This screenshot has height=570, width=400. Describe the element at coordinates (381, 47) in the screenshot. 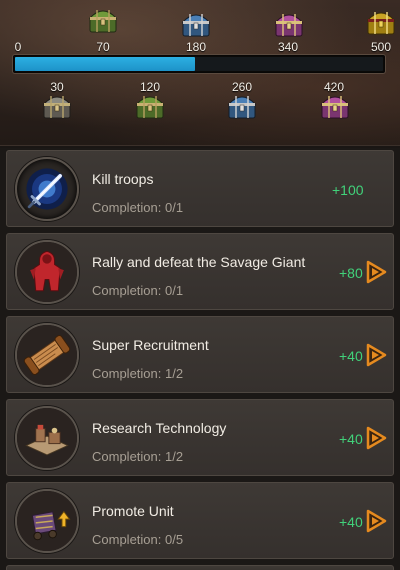

I see `milestone-label: 500` at that location.